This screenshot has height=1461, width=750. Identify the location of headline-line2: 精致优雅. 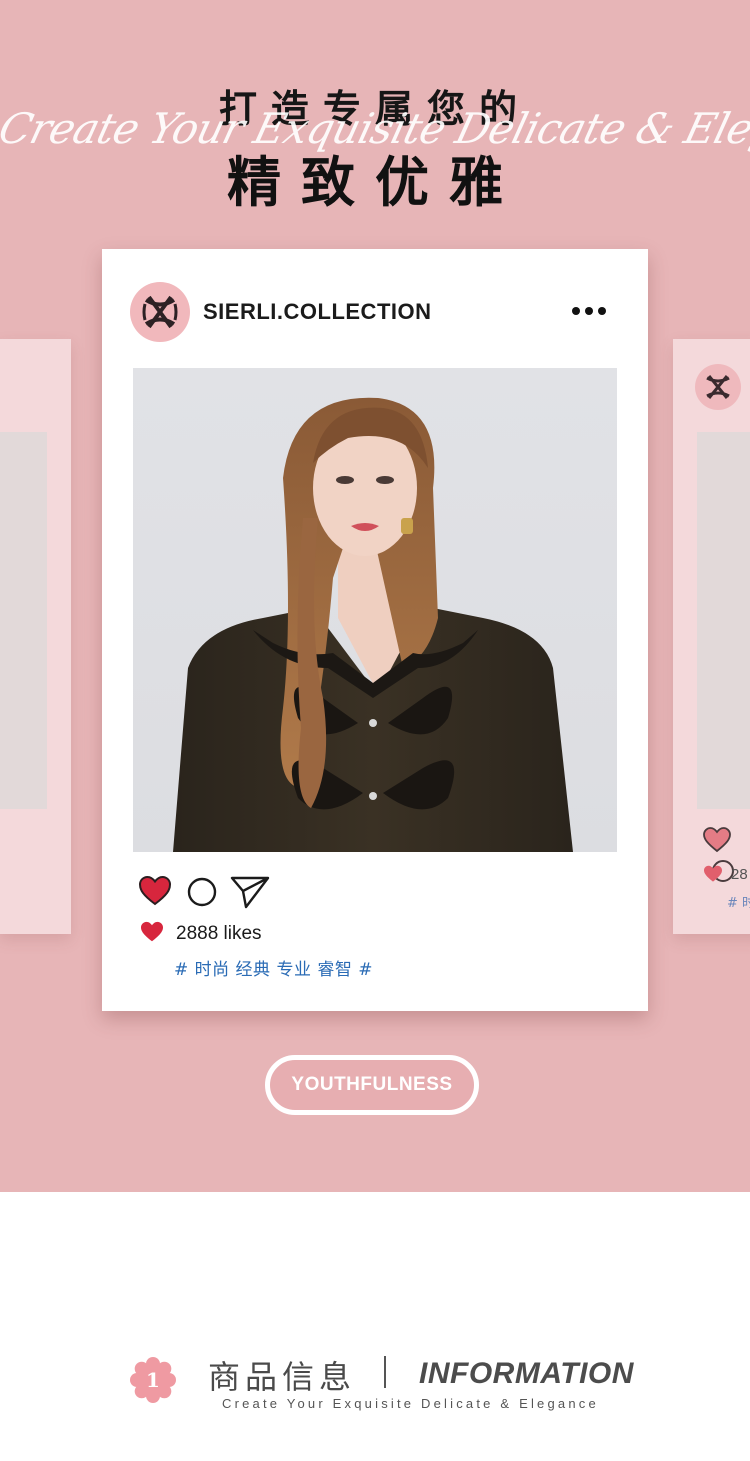
(375, 182).